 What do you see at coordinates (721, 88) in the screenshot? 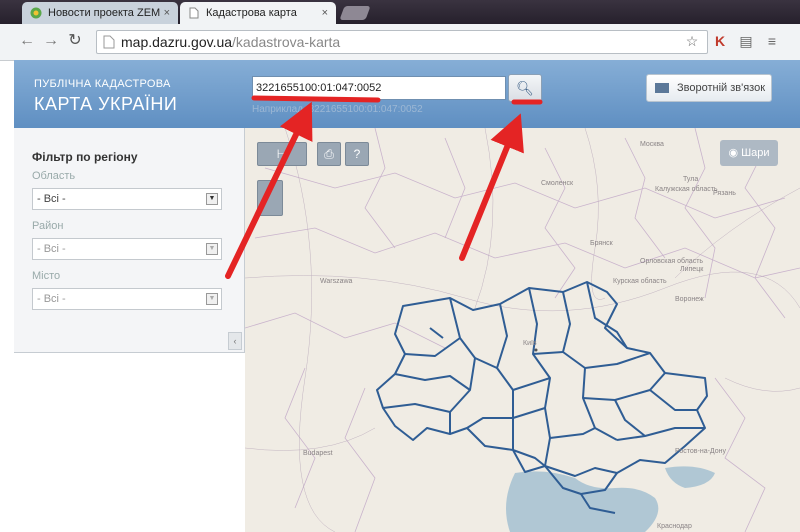
I see `feedback-label: Зворотній зв'язок` at bounding box center [721, 88].